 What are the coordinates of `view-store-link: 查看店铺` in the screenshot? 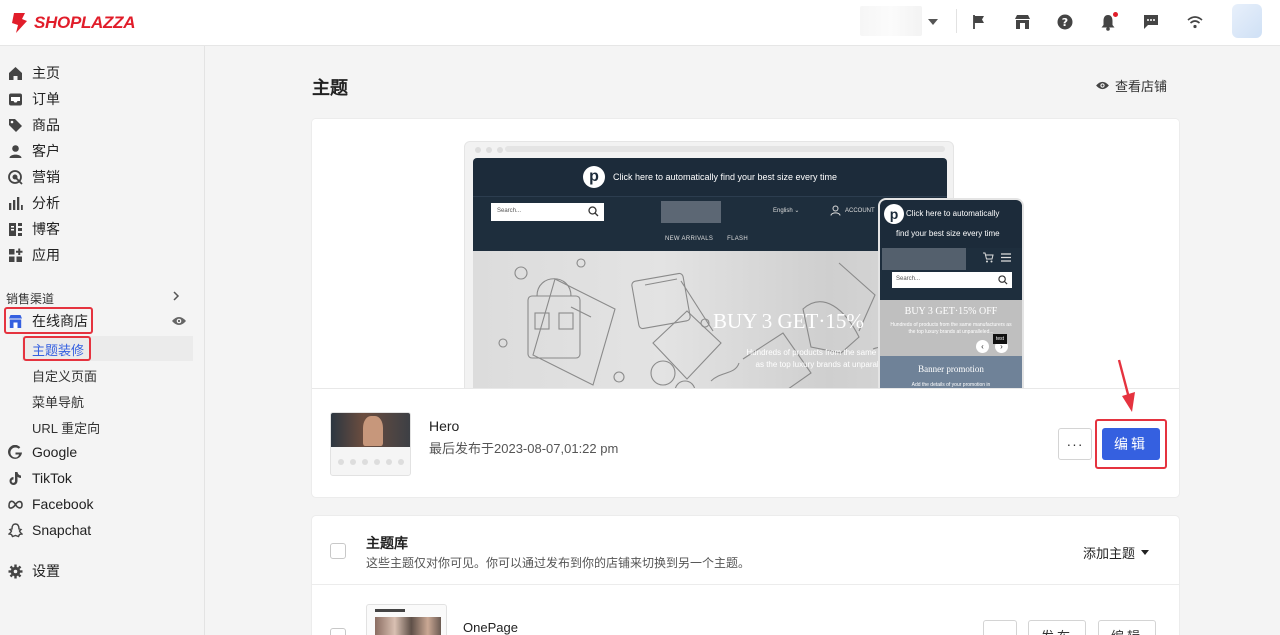 It's located at (1131, 85).